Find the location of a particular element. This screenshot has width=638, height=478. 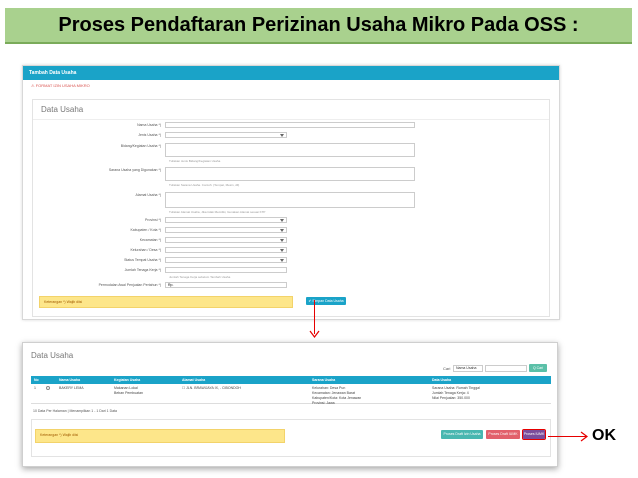

field-label: Kecamatan *) is located at coordinates (150, 240).